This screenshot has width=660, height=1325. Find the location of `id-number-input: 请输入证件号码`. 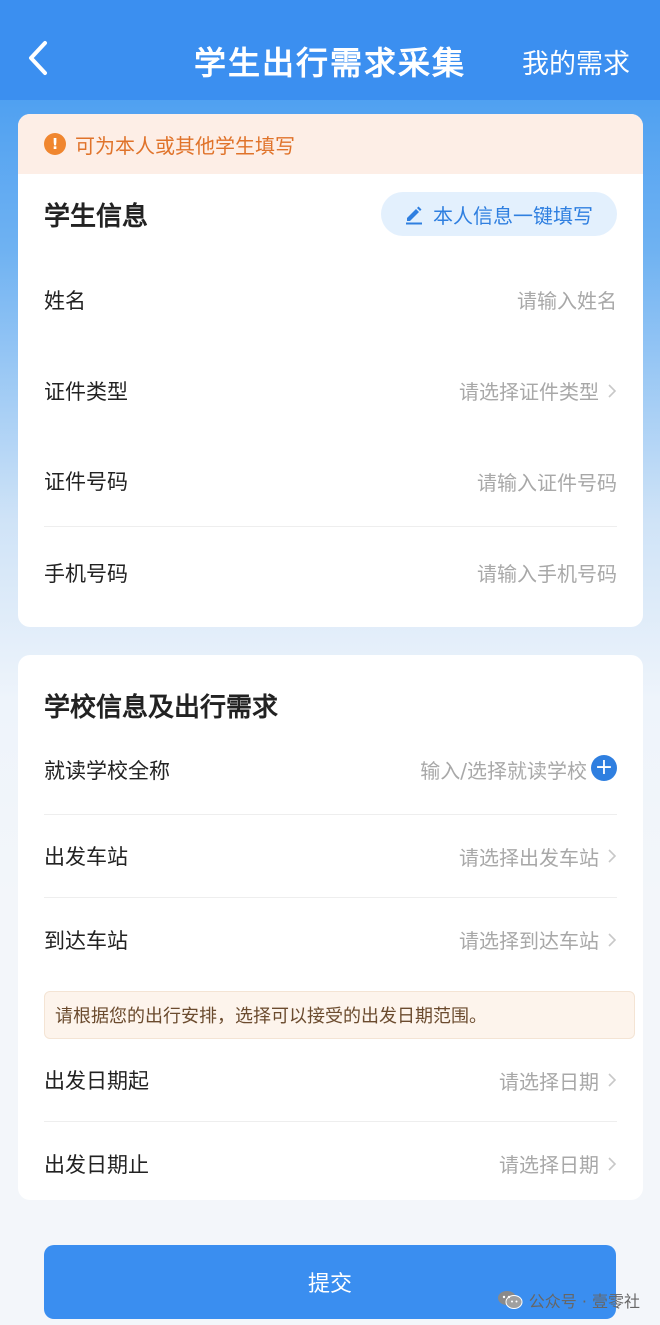

id-number-input: 请输入证件号码 is located at coordinates (547, 481).